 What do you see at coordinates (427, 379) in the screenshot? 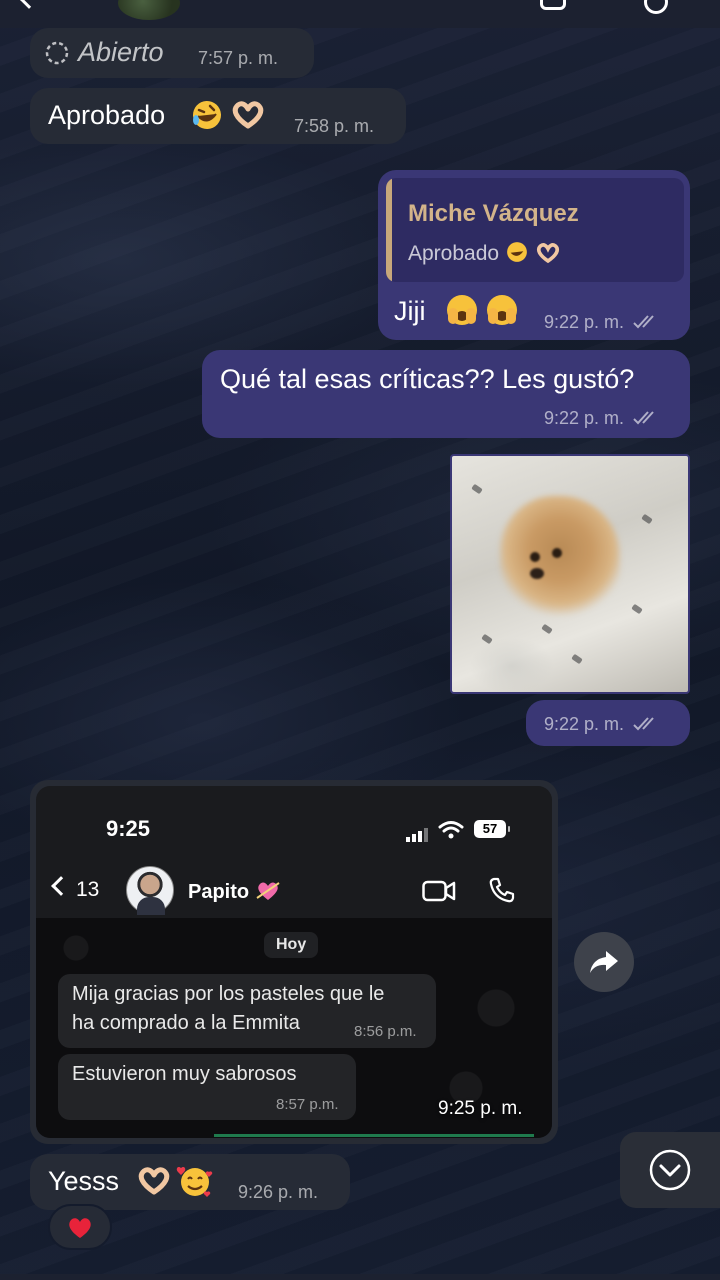
I see `message-text: Qué tal esas críticas?? Les gustó?` at bounding box center [427, 379].